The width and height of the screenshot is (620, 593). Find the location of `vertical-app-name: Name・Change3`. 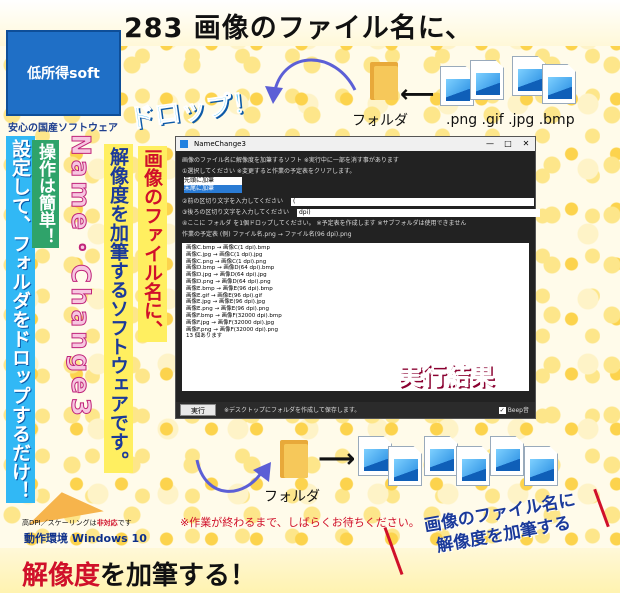

vertical-app-name: Name・Change3 is located at coordinates (80, 277).